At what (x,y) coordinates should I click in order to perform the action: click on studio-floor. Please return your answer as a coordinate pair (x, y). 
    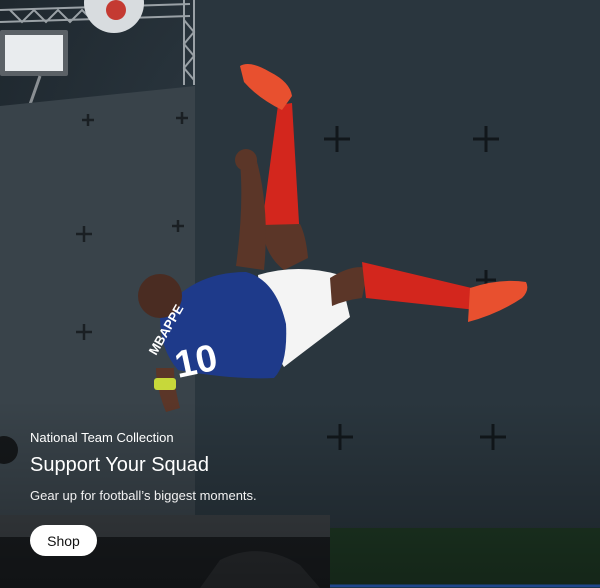
    Looking at the image, I should click on (465, 558).